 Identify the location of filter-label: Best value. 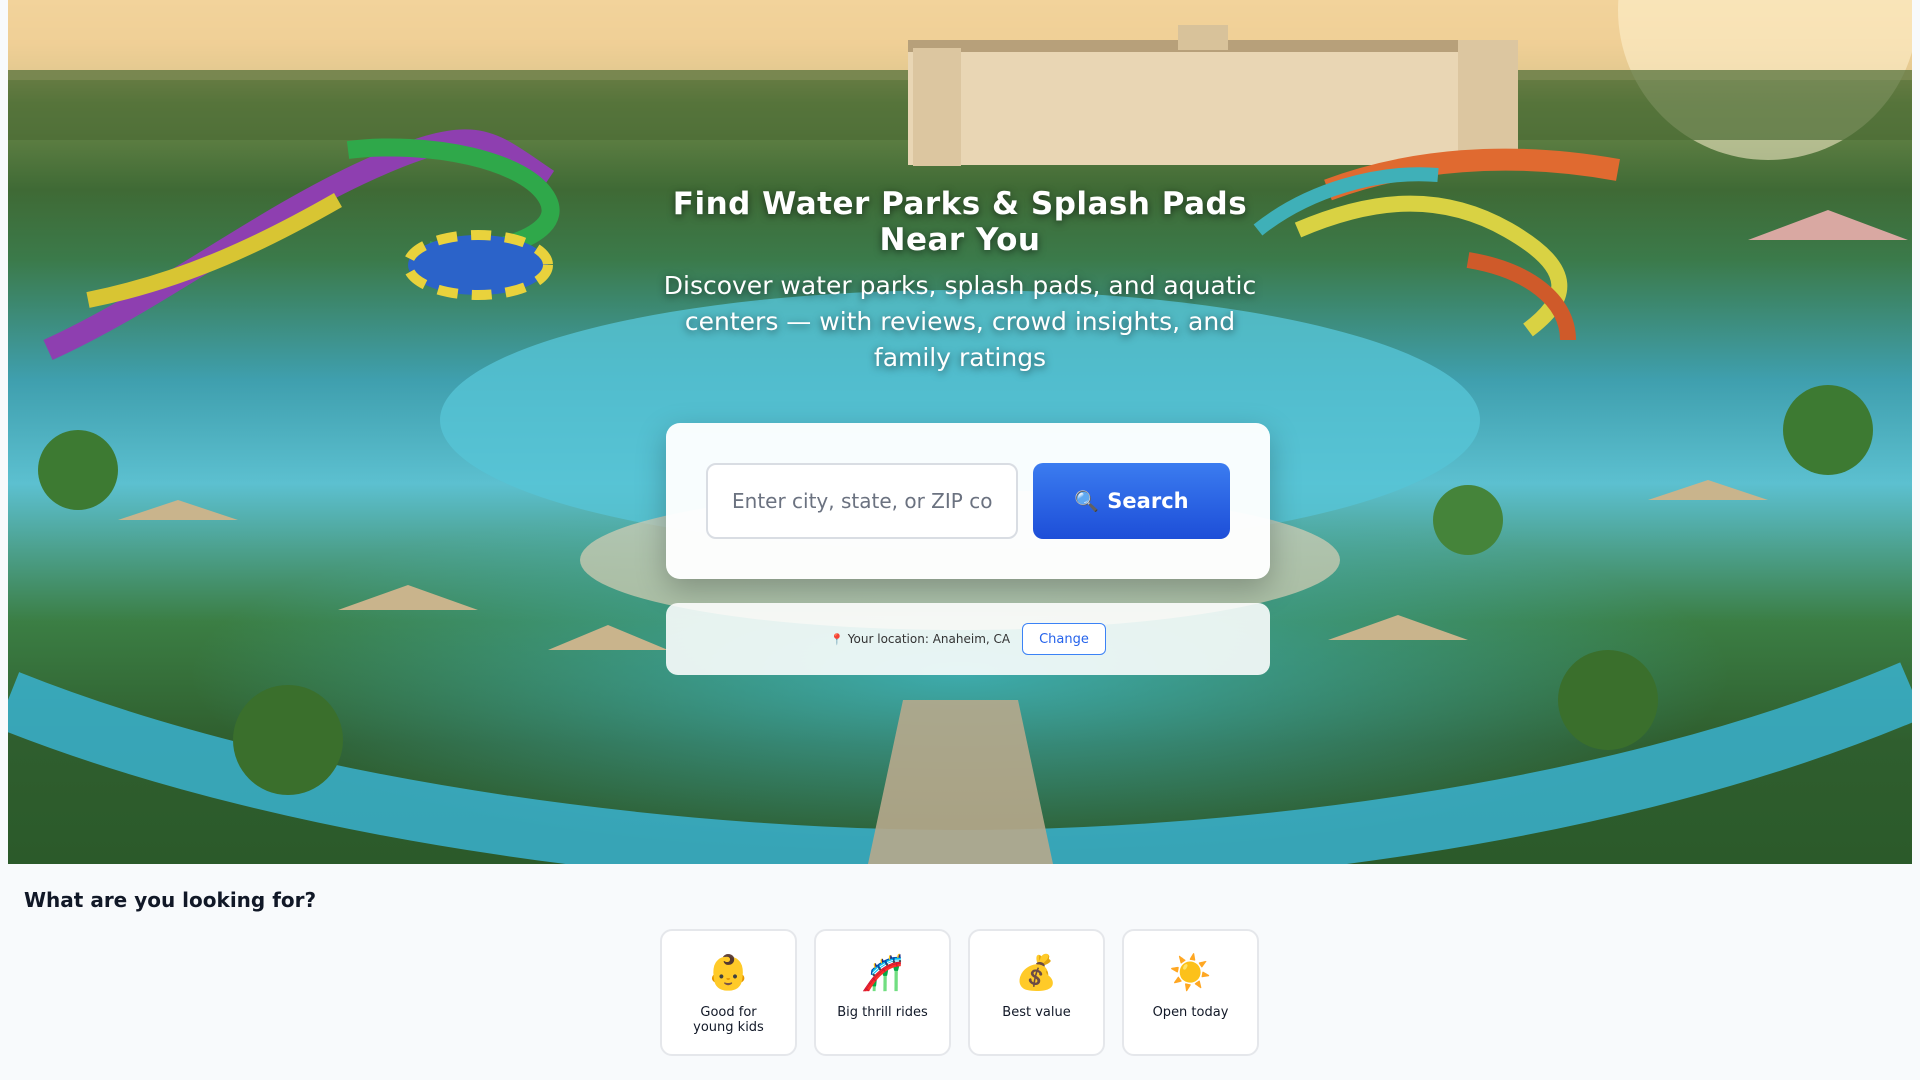
(1036, 1012).